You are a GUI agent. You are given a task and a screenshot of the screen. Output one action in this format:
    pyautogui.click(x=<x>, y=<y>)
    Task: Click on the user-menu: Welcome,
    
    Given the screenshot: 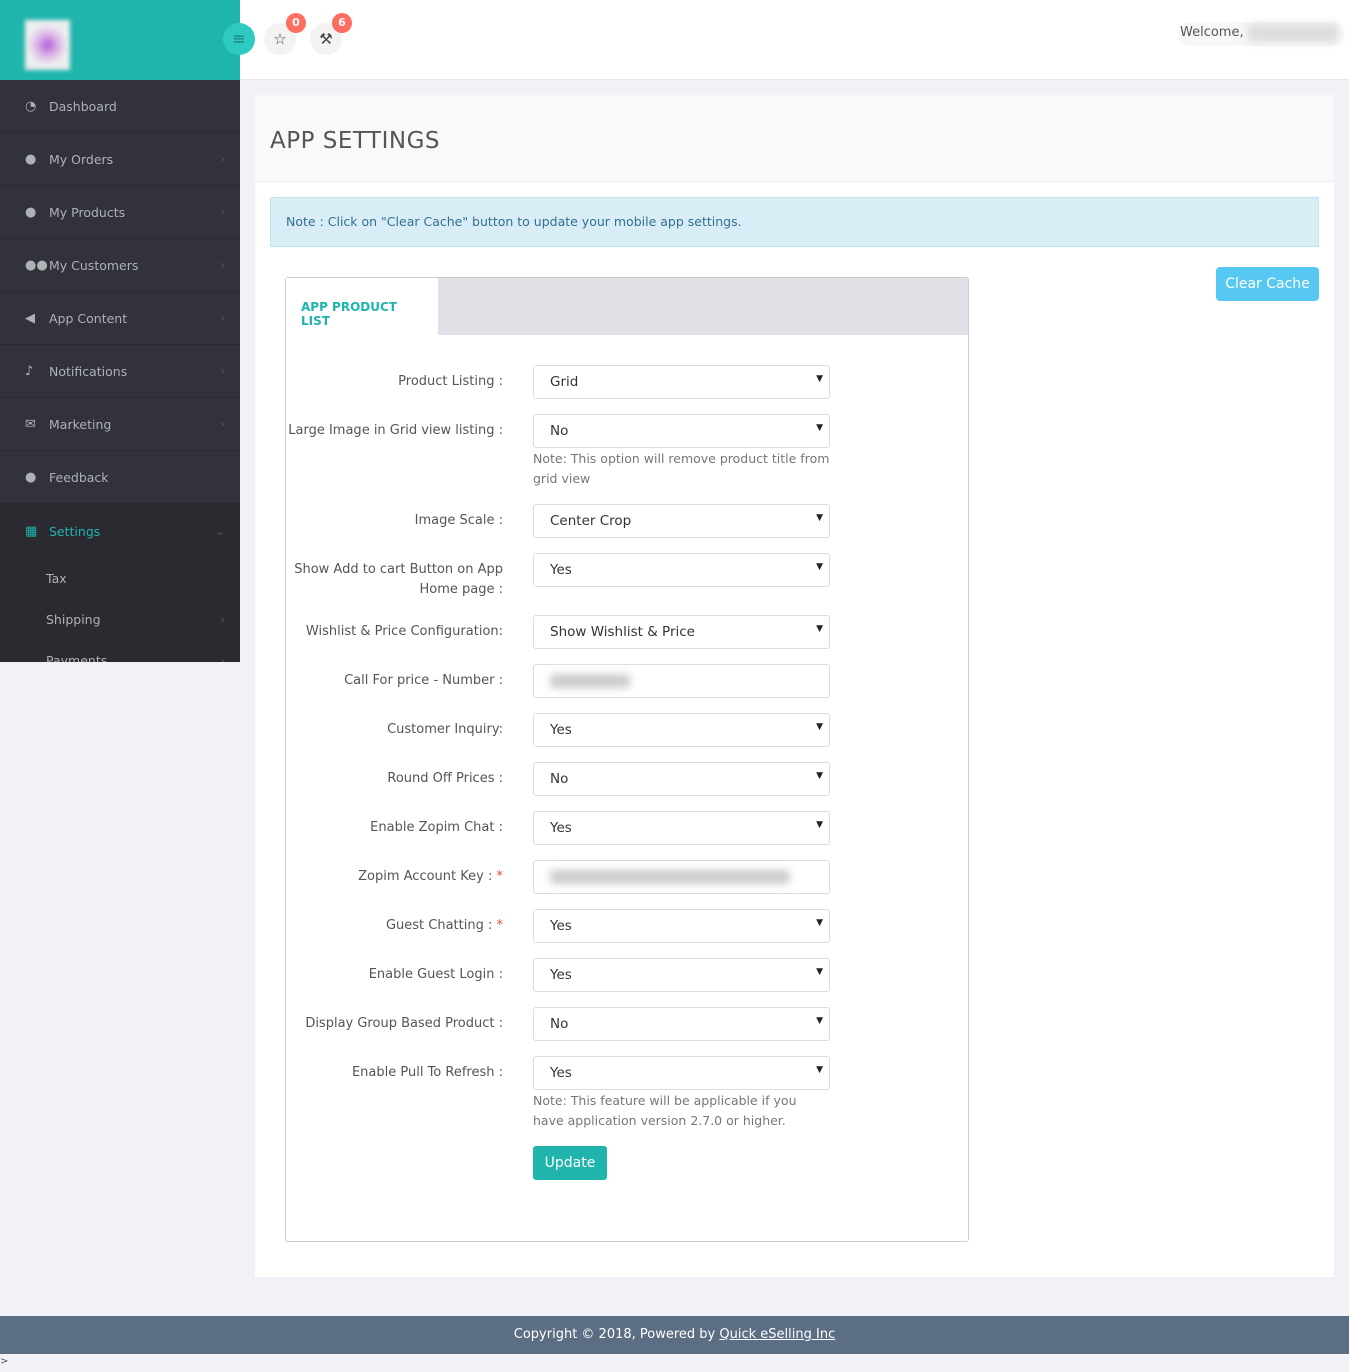 What is the action you would take?
    pyautogui.click(x=1261, y=34)
    